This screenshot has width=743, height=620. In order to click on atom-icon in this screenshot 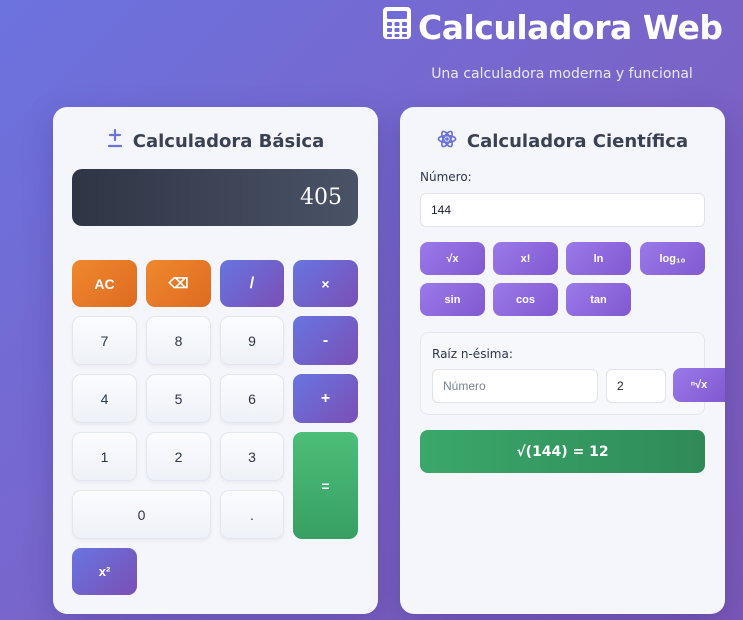, I will do `click(447, 141)`.